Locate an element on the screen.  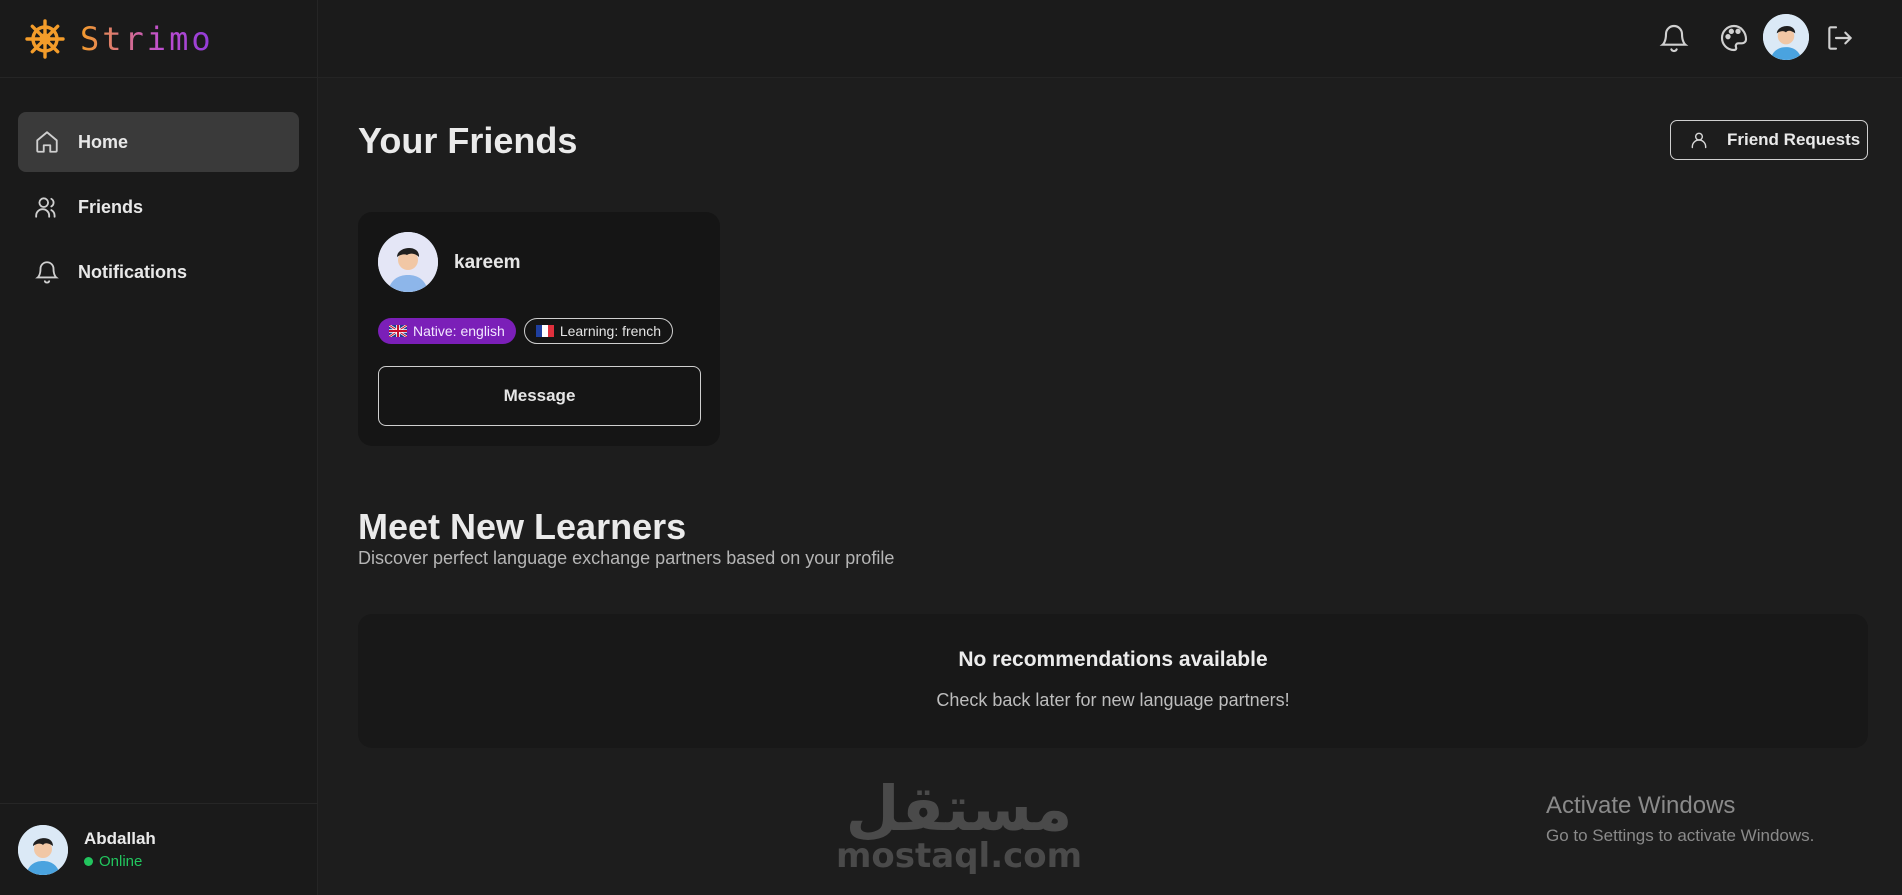
learning-language-badge: Learning: french is located at coordinates (598, 331).